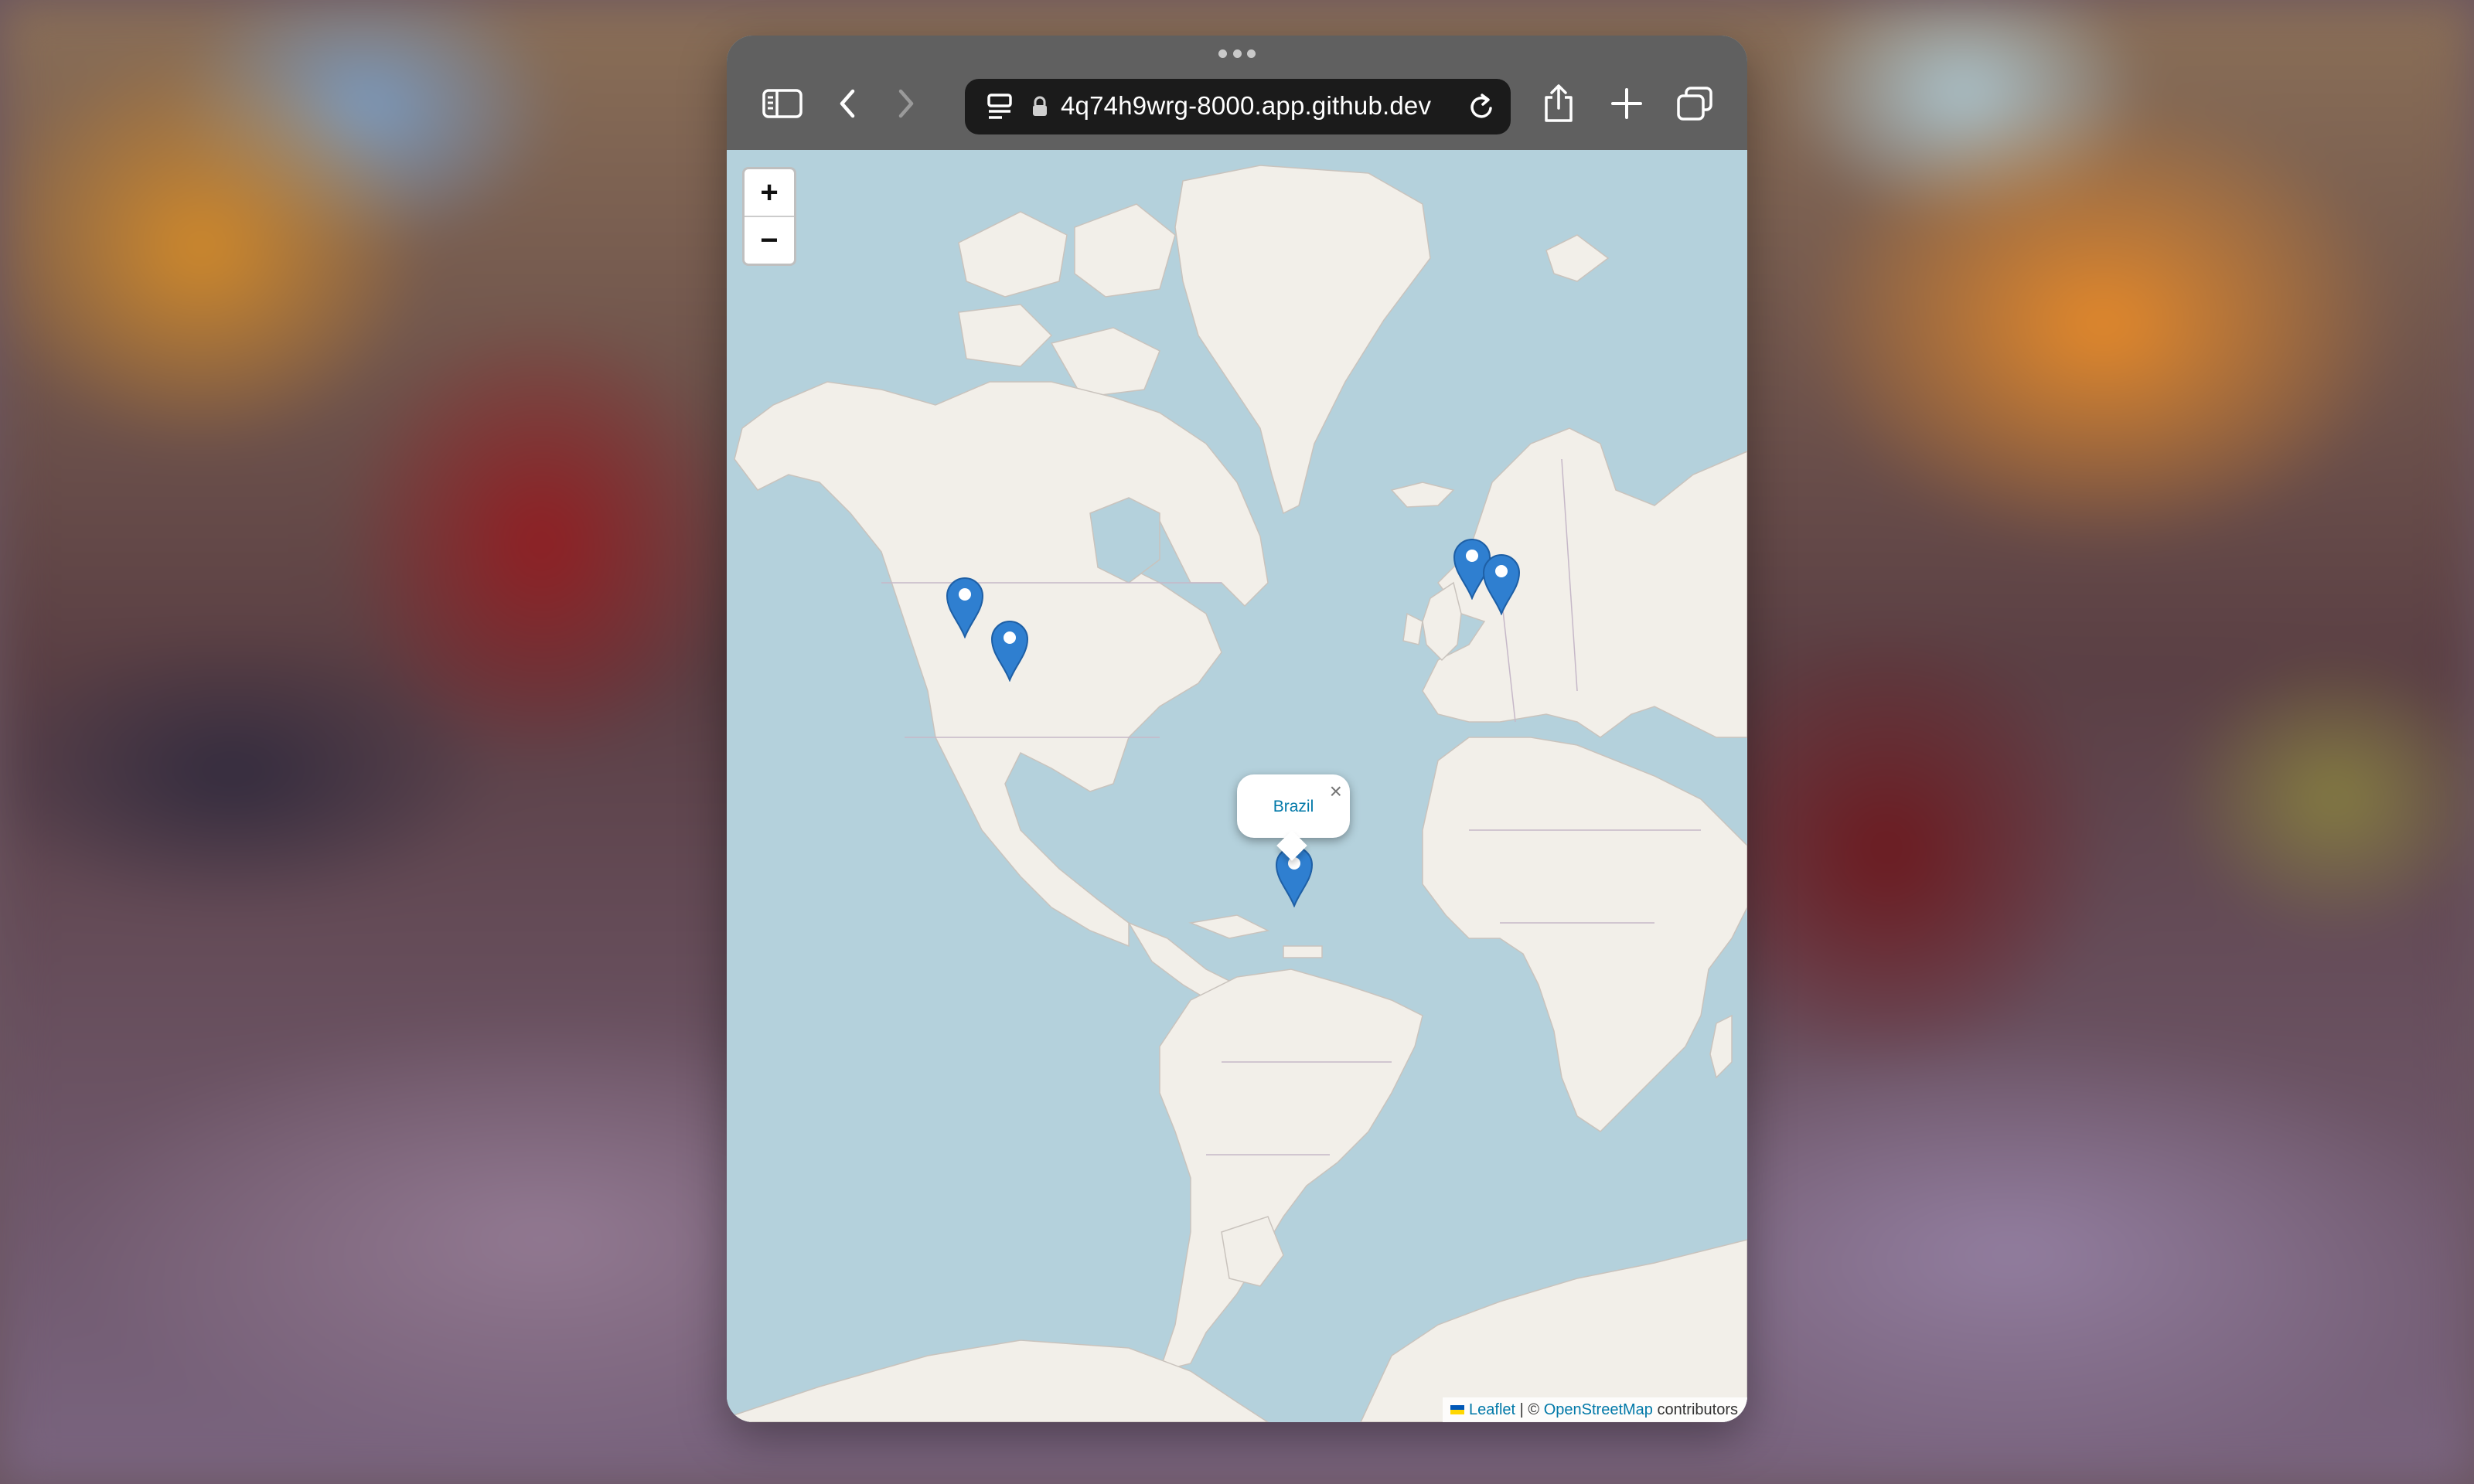 The image size is (2474, 1484). What do you see at coordinates (1598, 1410) in the screenshot?
I see `openstreetmap-link: OpenStreetMap` at bounding box center [1598, 1410].